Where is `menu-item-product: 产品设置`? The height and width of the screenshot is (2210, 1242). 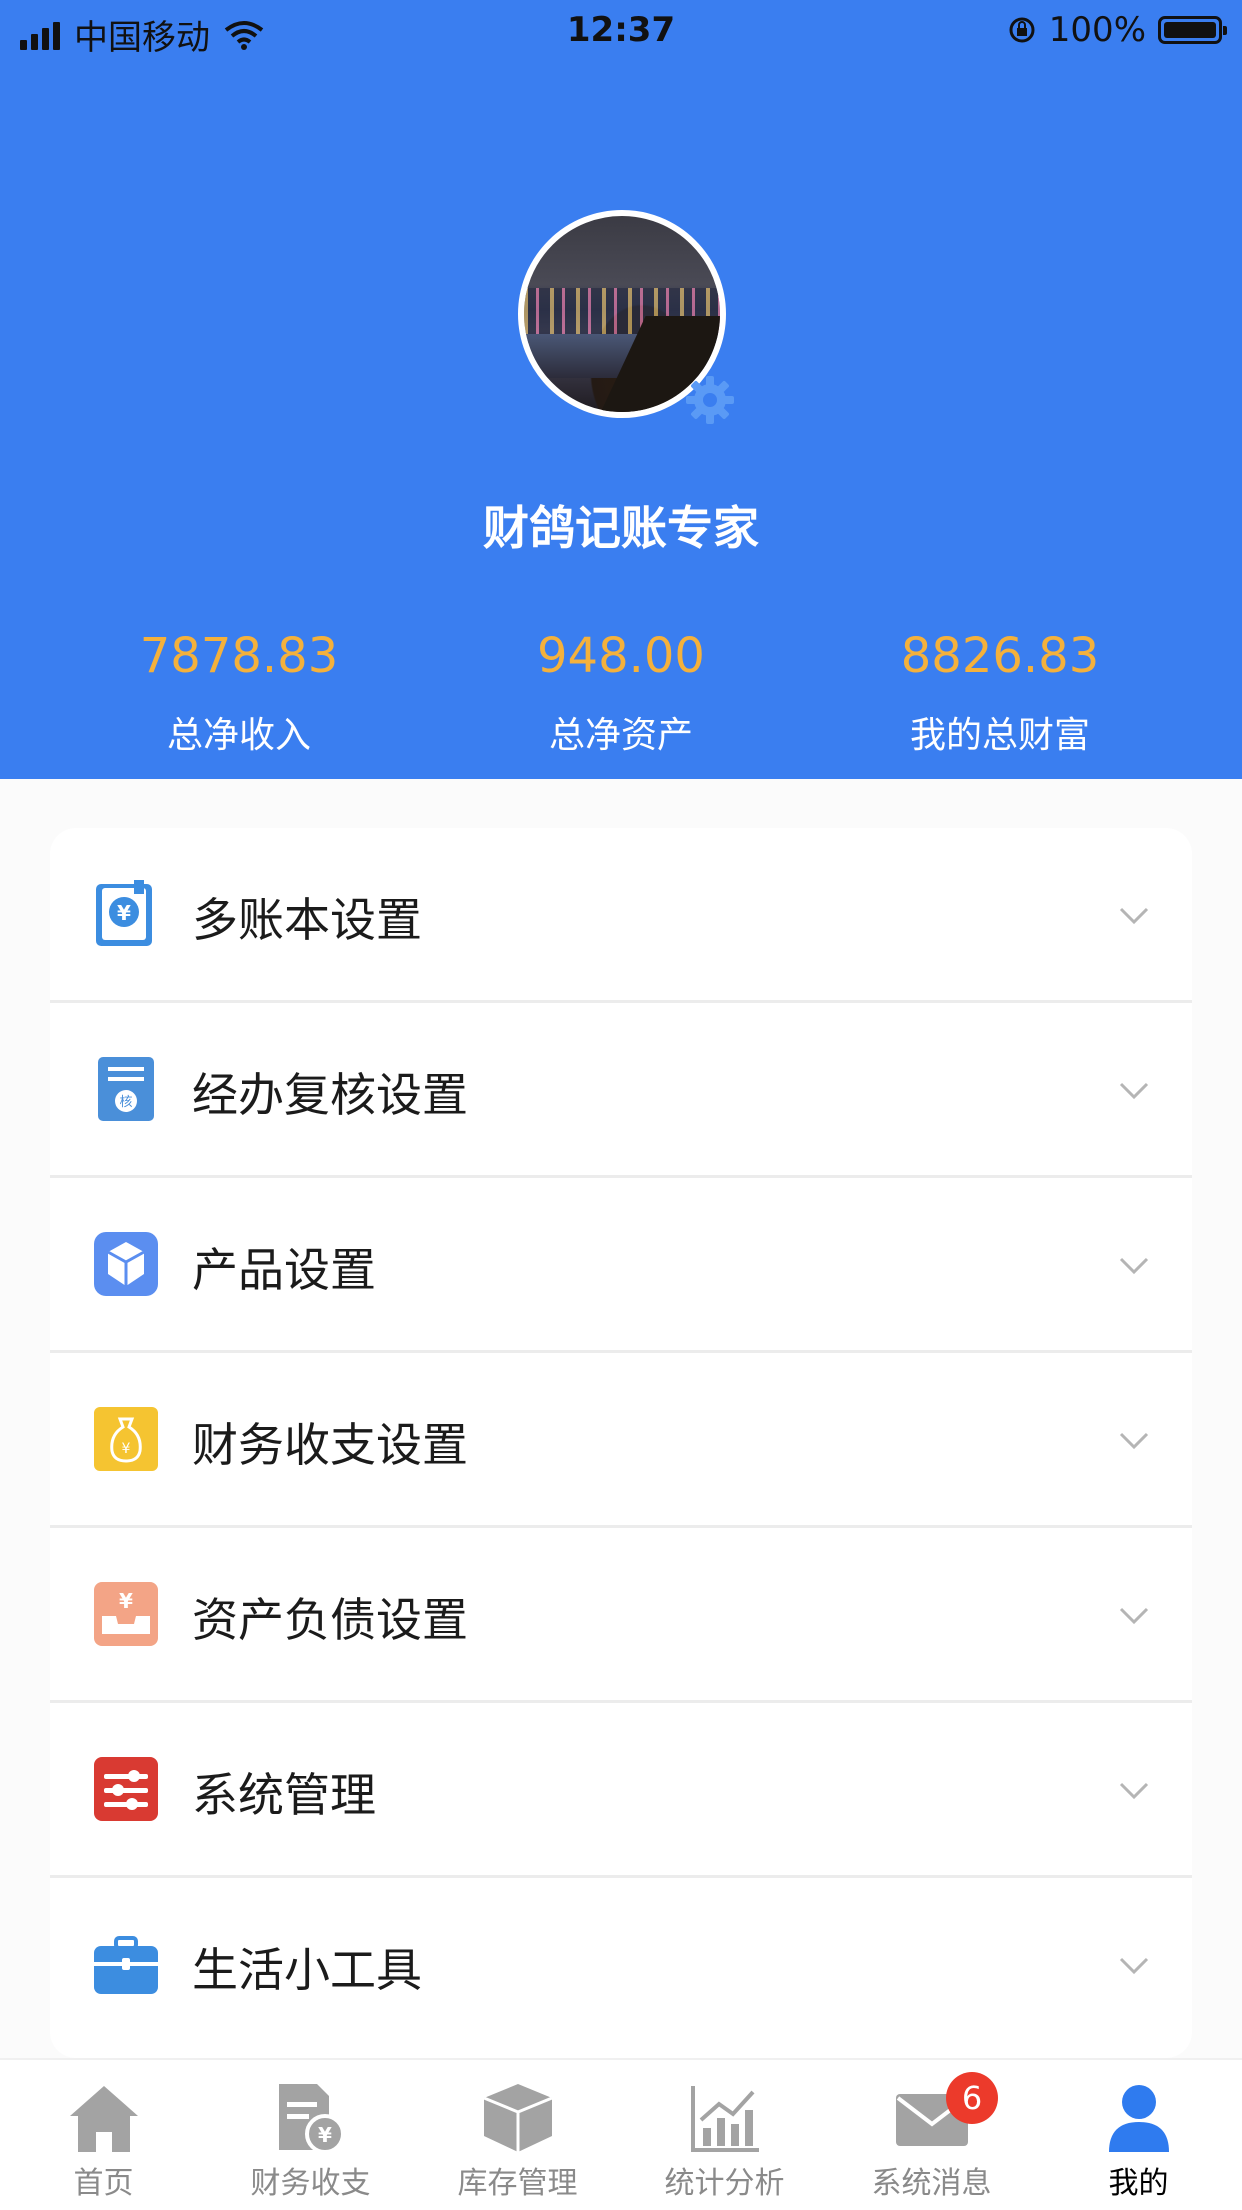
menu-item-product: 产品设置 is located at coordinates (621, 1265).